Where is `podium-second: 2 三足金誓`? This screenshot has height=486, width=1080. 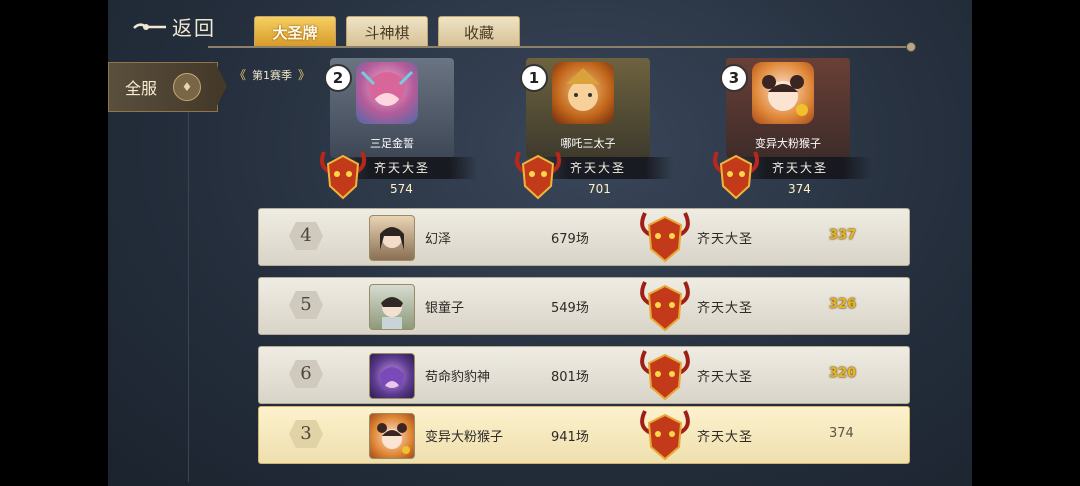
podium-second: 2 三足金誓 is located at coordinates (394, 108).